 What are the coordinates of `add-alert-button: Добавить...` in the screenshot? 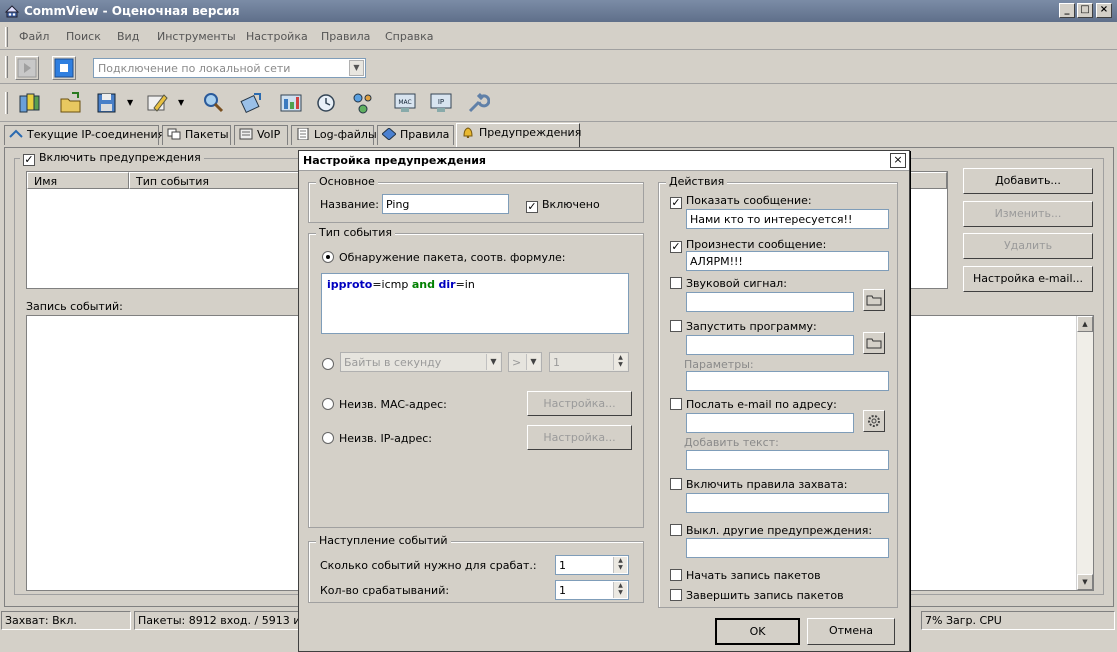 It's located at (1028, 181).